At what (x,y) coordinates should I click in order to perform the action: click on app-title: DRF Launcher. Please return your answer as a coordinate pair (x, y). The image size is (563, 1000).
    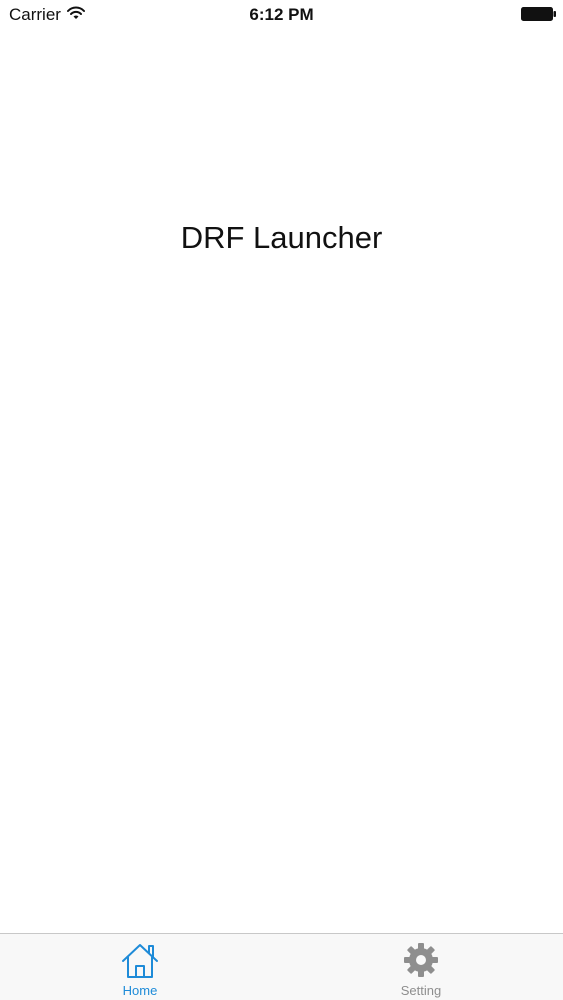
    Looking at the image, I should click on (281, 237).